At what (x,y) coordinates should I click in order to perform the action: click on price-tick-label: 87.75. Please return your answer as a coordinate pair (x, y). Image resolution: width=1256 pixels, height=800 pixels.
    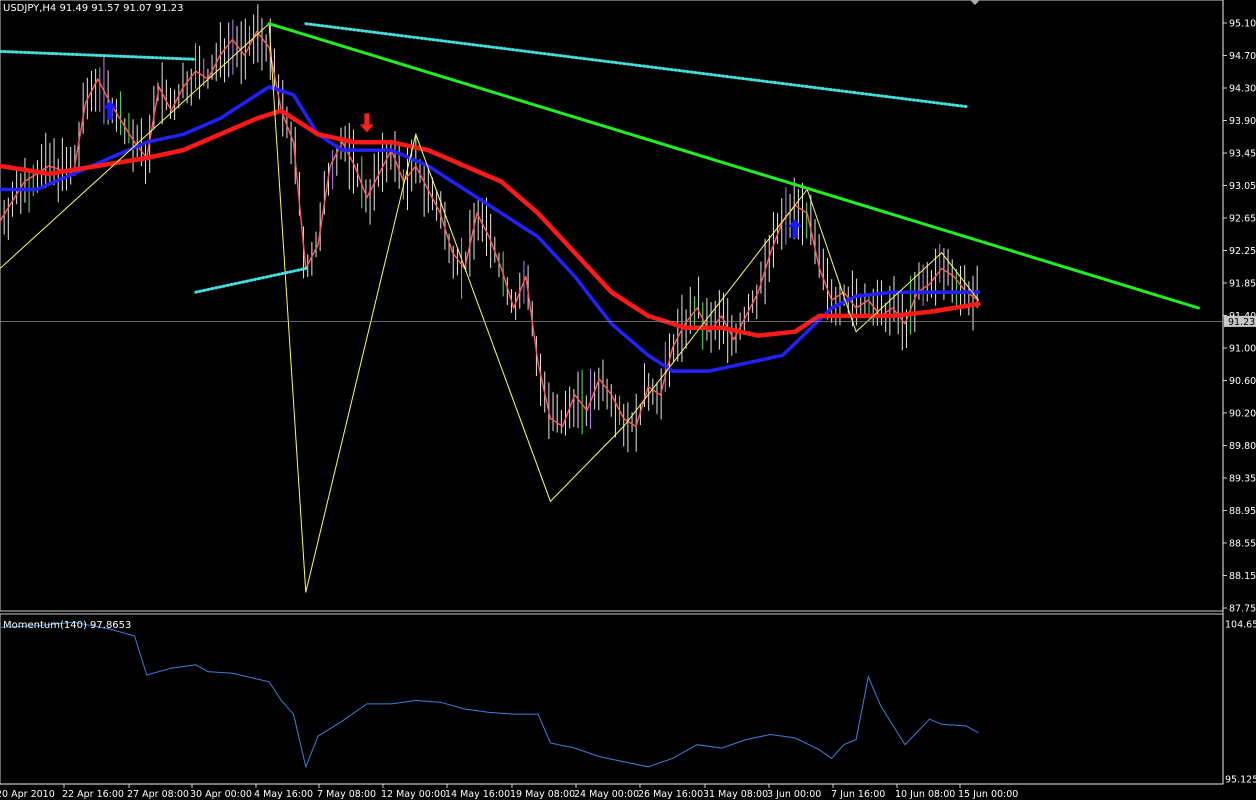
    Looking at the image, I should click on (1242, 609).